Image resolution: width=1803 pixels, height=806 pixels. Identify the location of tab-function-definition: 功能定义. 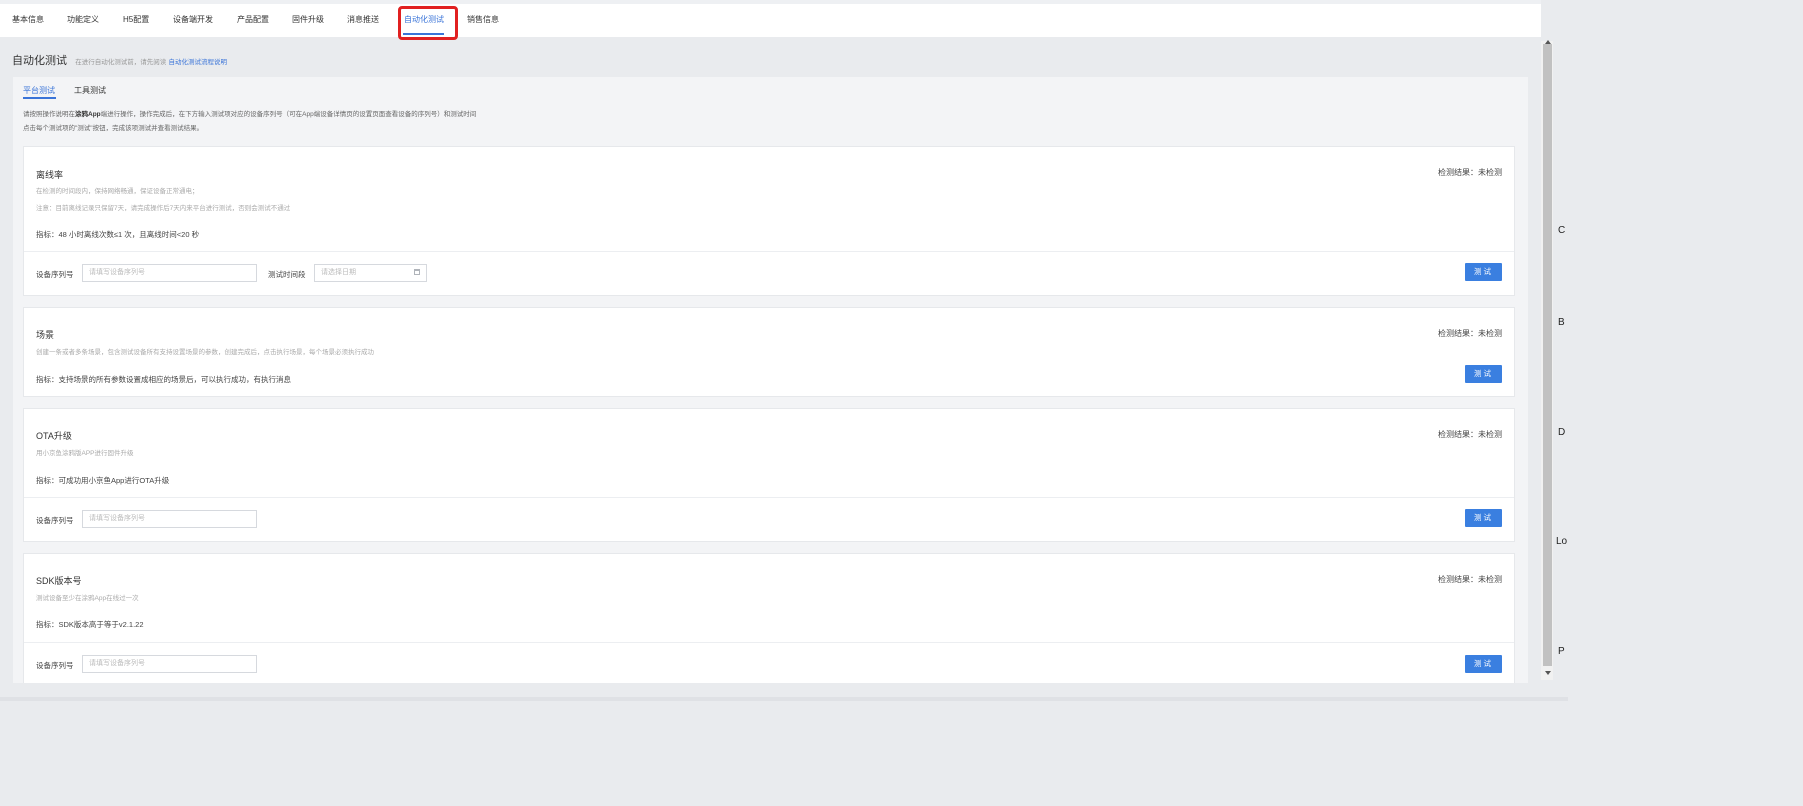
(83, 19).